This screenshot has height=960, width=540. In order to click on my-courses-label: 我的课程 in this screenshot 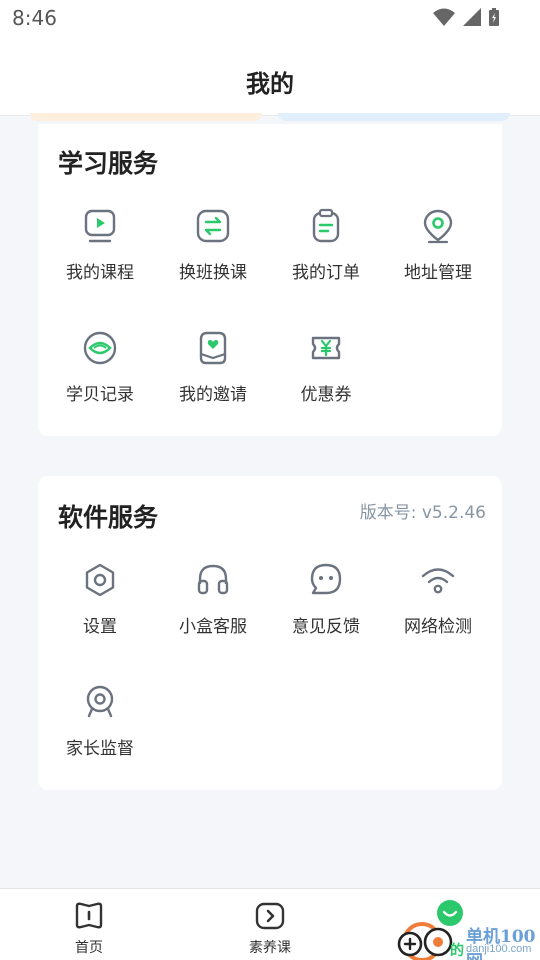, I will do `click(100, 273)`.